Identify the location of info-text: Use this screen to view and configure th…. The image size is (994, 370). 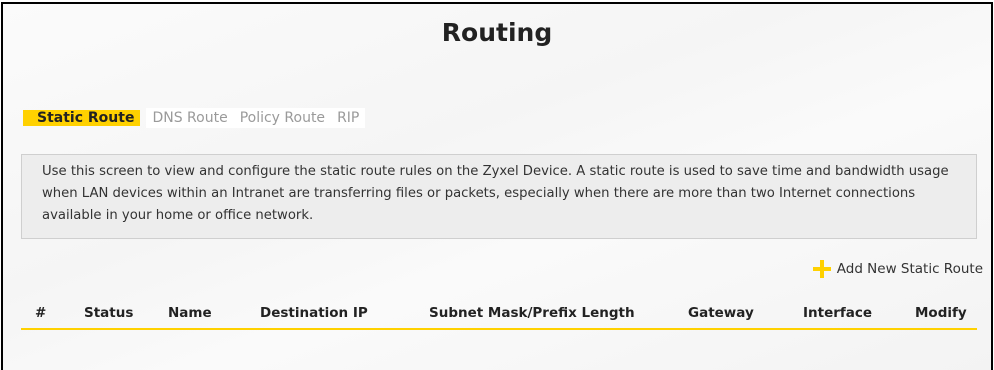
(495, 193).